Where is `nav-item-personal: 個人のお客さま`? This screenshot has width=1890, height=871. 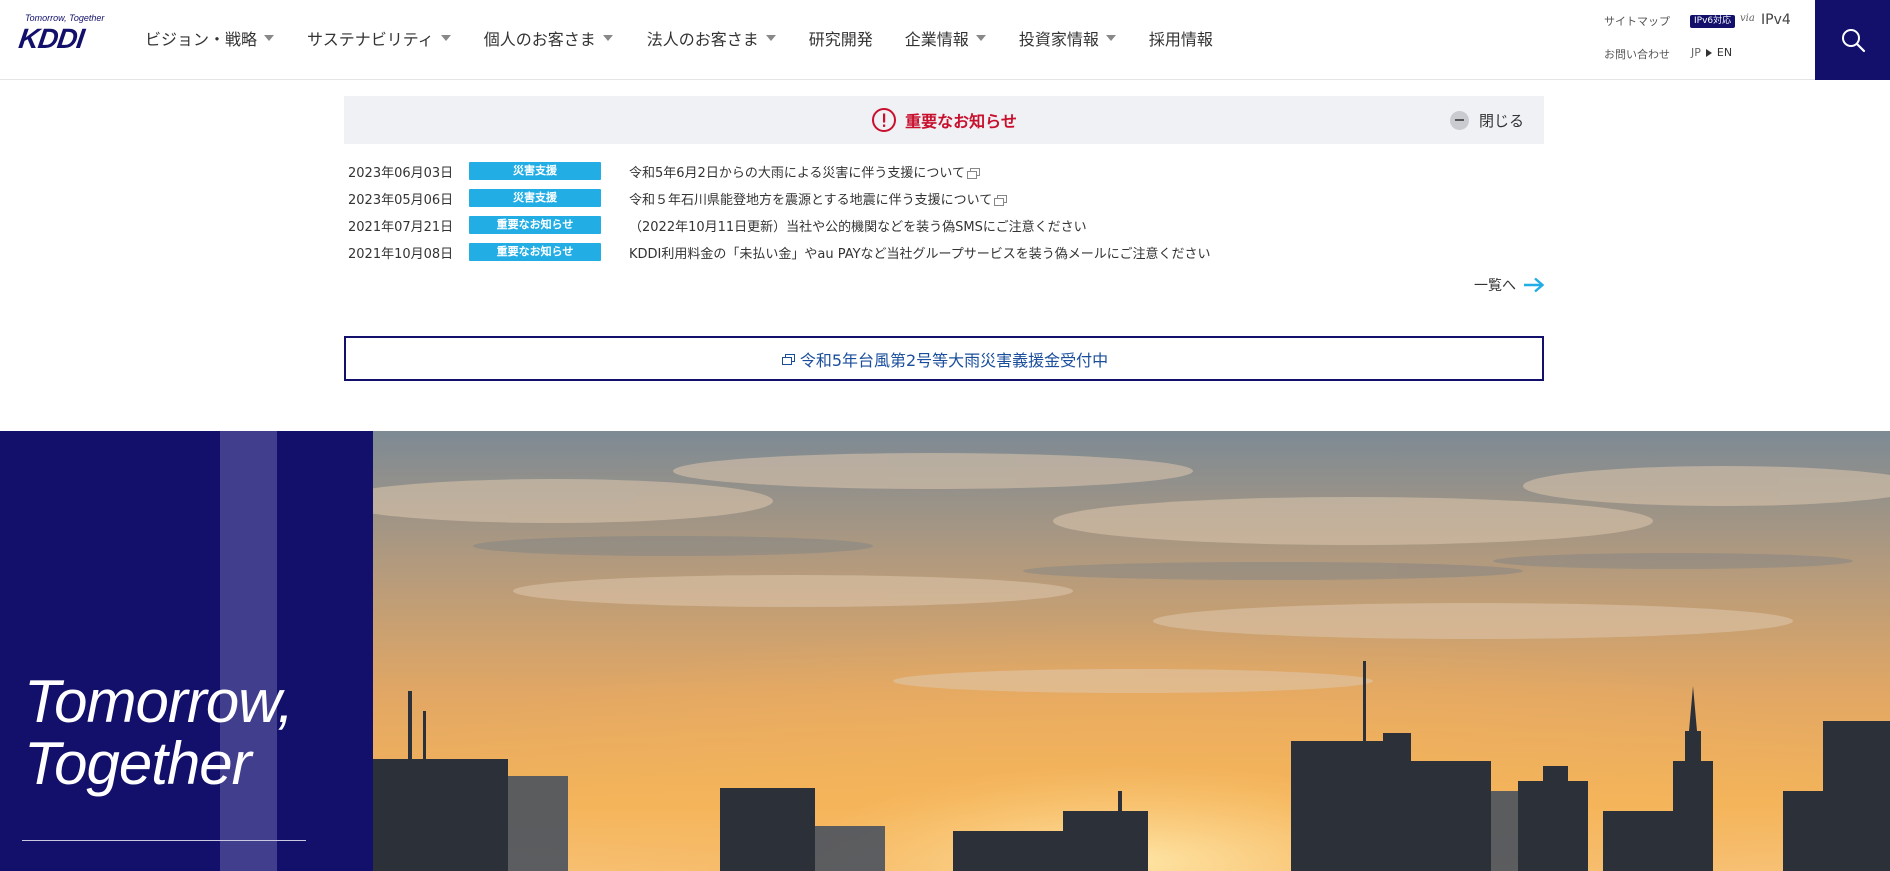 nav-item-personal: 個人のお客さま is located at coordinates (548, 38).